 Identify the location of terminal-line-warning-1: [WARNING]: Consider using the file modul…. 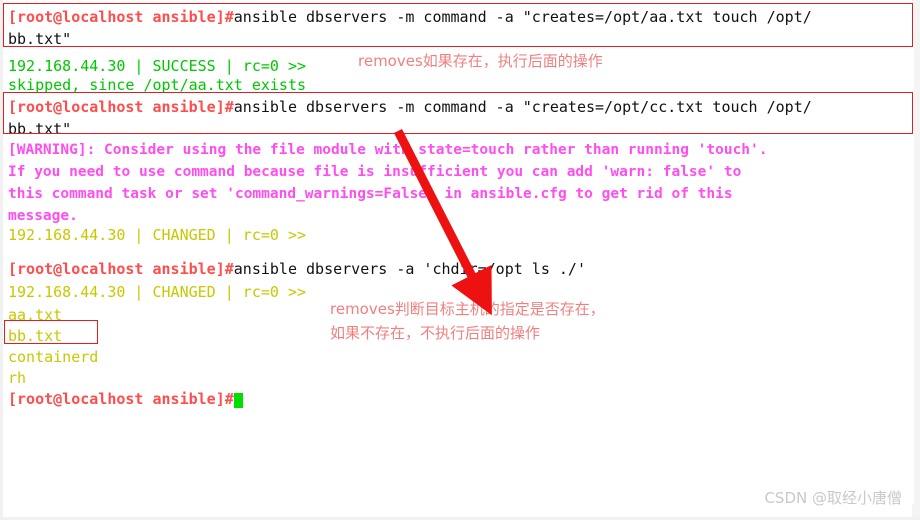
(388, 150).